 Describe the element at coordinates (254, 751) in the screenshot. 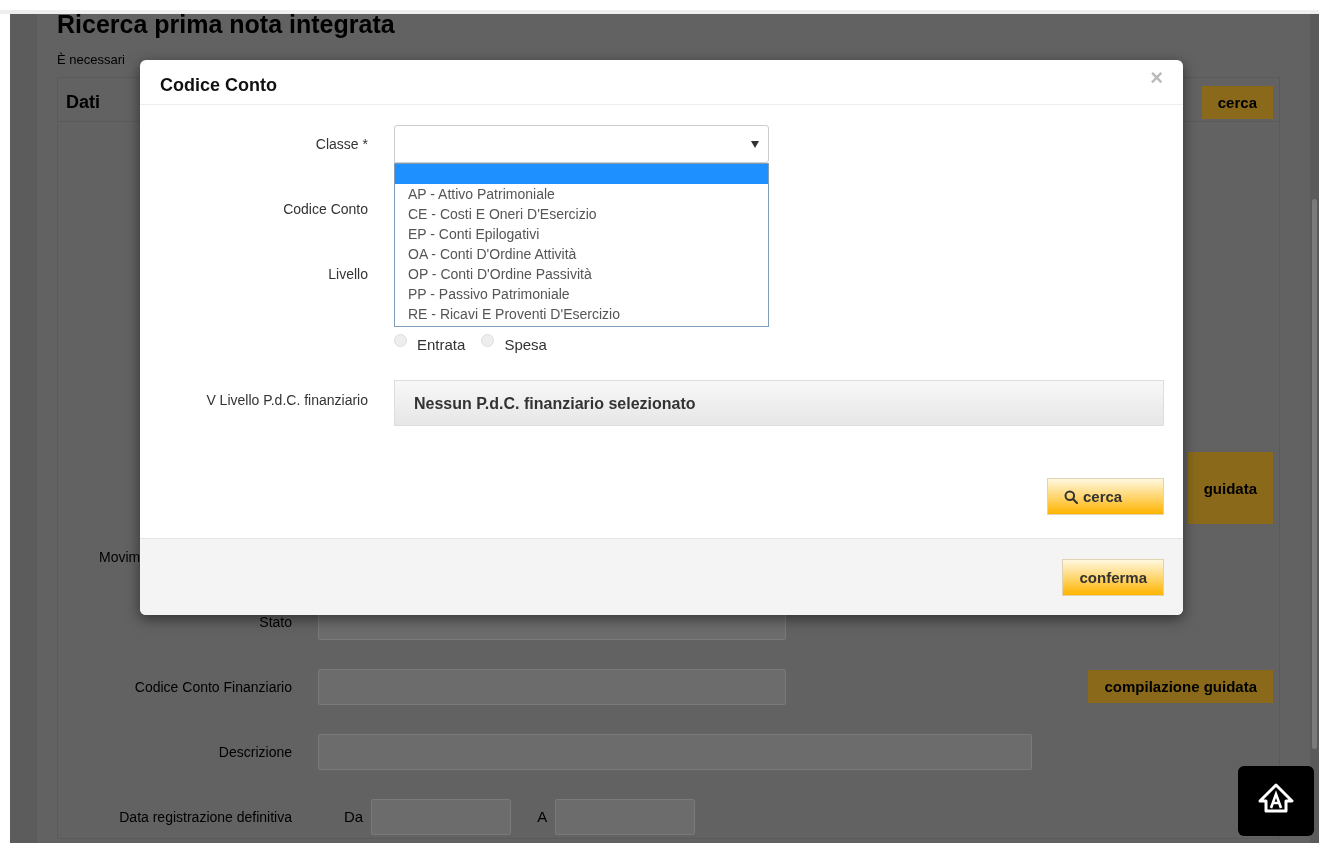

I see `field-label: Descrizione` at that location.